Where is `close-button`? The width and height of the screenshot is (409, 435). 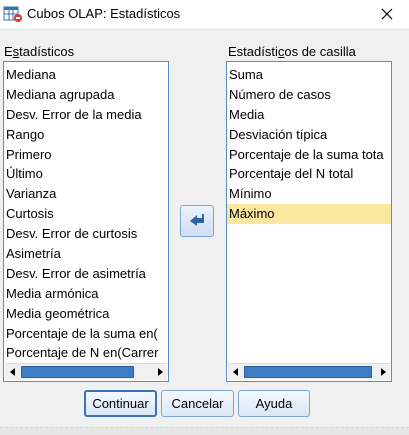 close-button is located at coordinates (387, 15).